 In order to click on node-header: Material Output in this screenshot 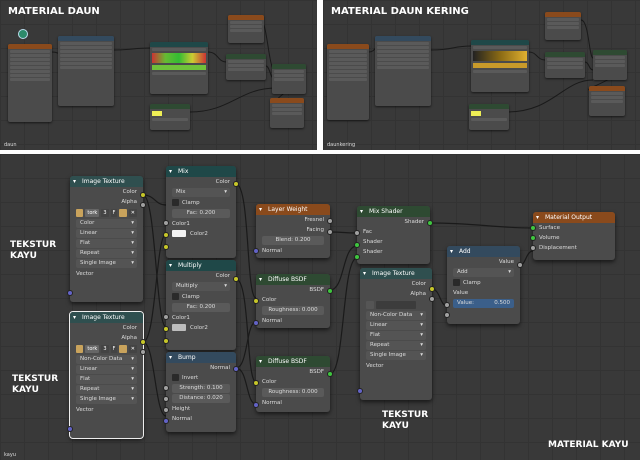, I will do `click(574, 217)`.